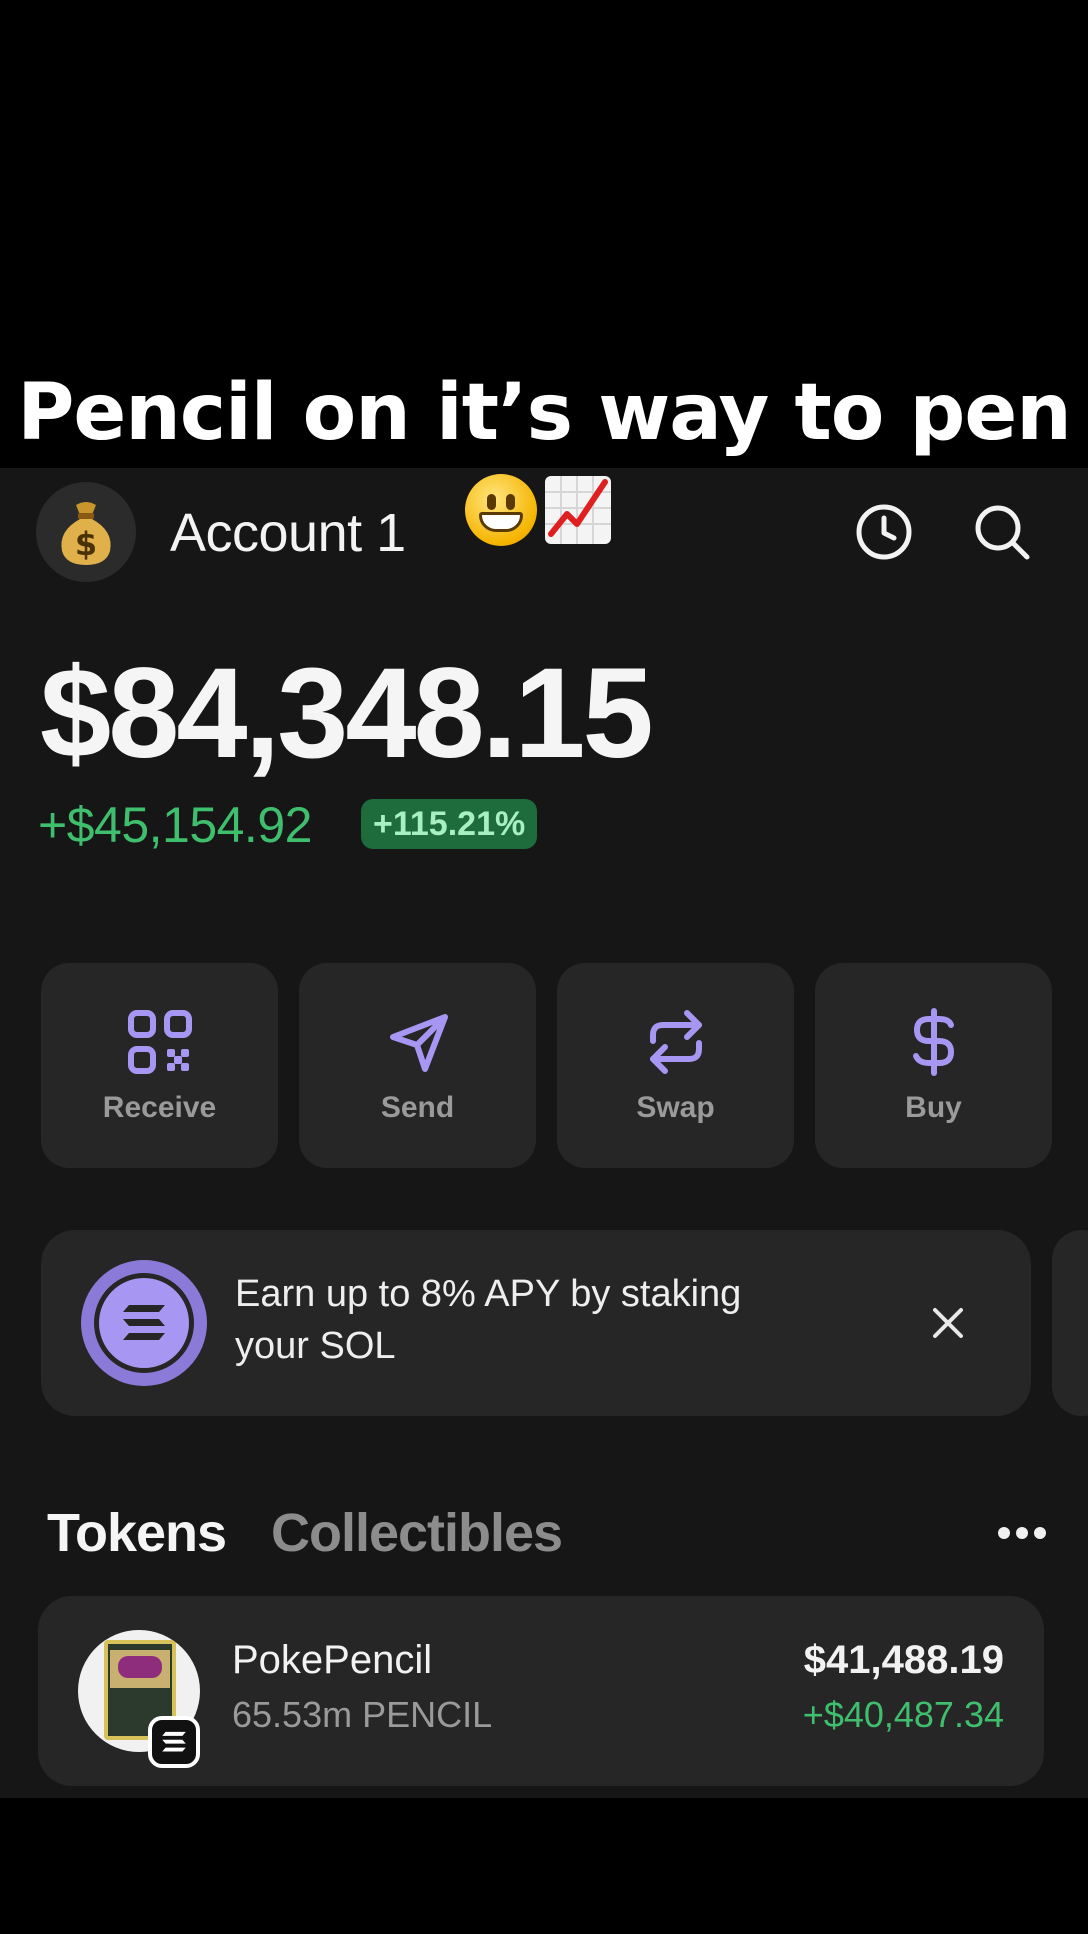  I want to click on clock-icon, so click(884, 532).